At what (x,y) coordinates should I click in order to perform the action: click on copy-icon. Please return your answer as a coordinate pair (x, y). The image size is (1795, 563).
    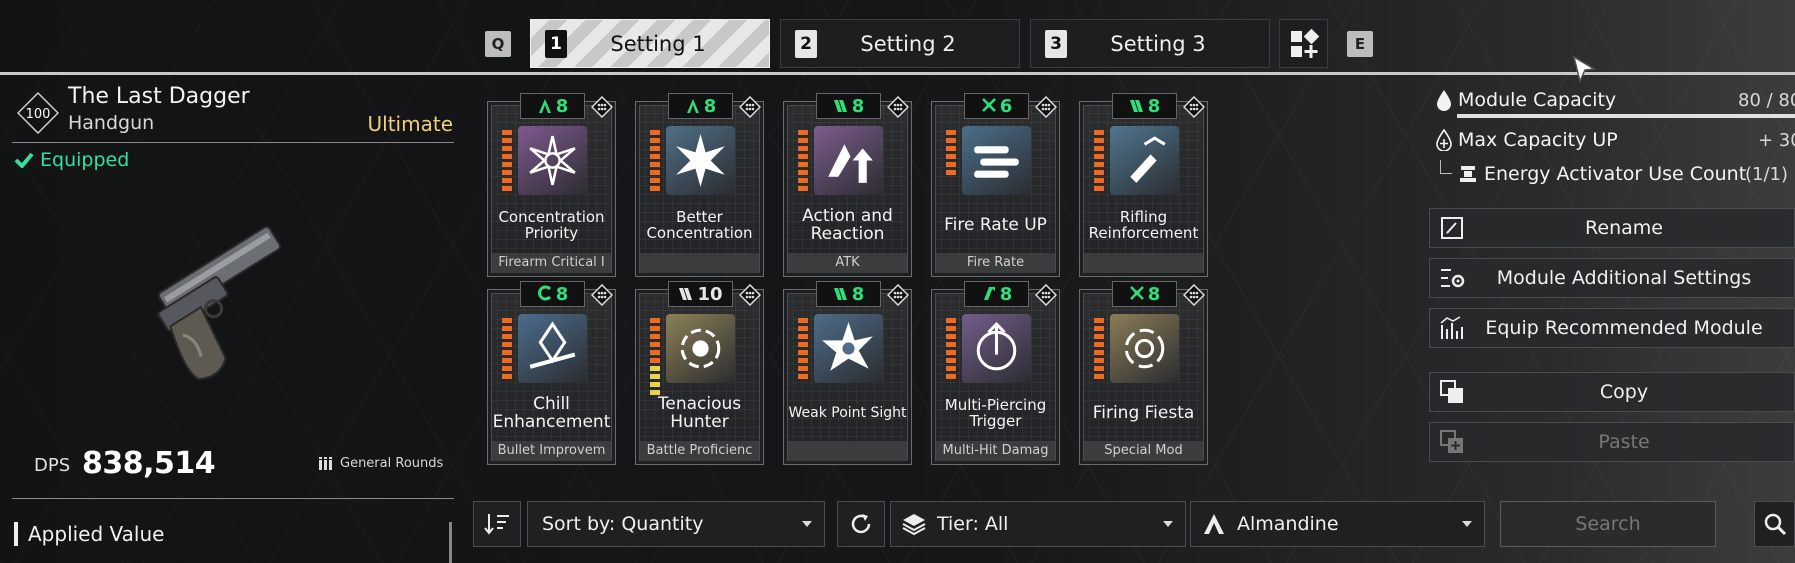
    Looking at the image, I should click on (1451, 391).